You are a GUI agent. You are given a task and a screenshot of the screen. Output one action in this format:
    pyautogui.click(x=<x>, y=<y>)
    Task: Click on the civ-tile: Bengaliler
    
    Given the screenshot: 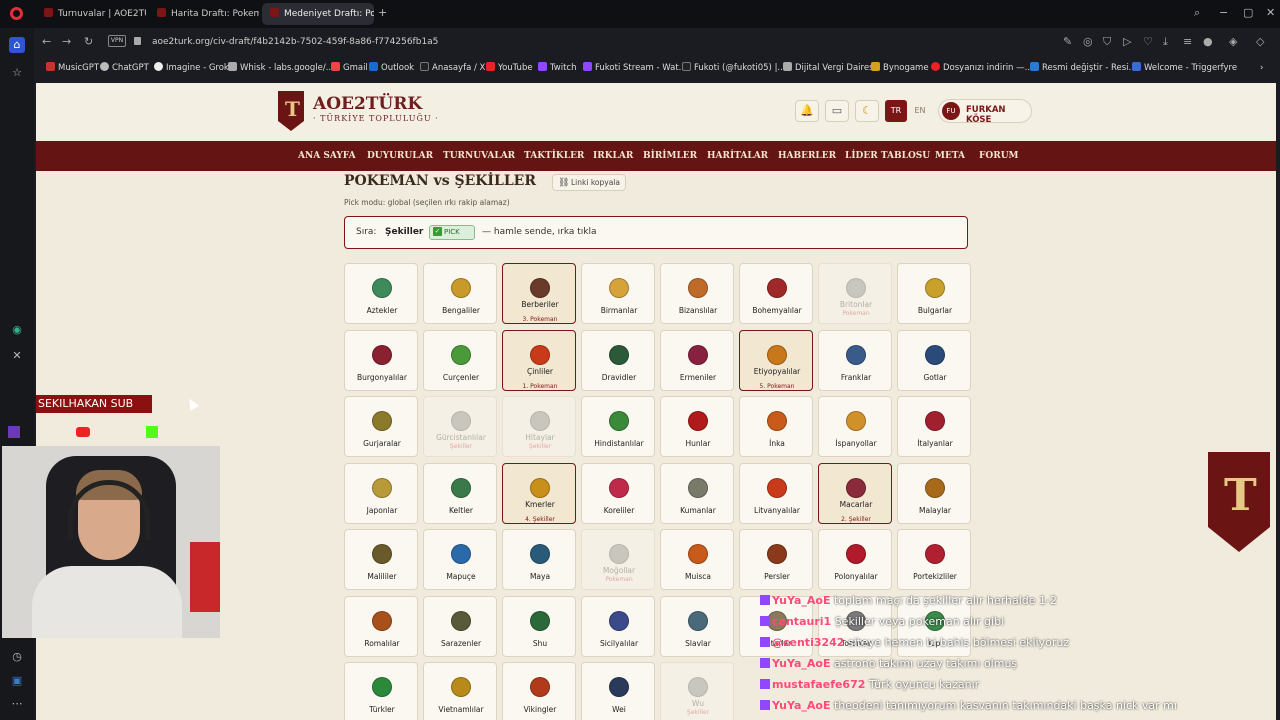 What is the action you would take?
    pyautogui.click(x=460, y=293)
    